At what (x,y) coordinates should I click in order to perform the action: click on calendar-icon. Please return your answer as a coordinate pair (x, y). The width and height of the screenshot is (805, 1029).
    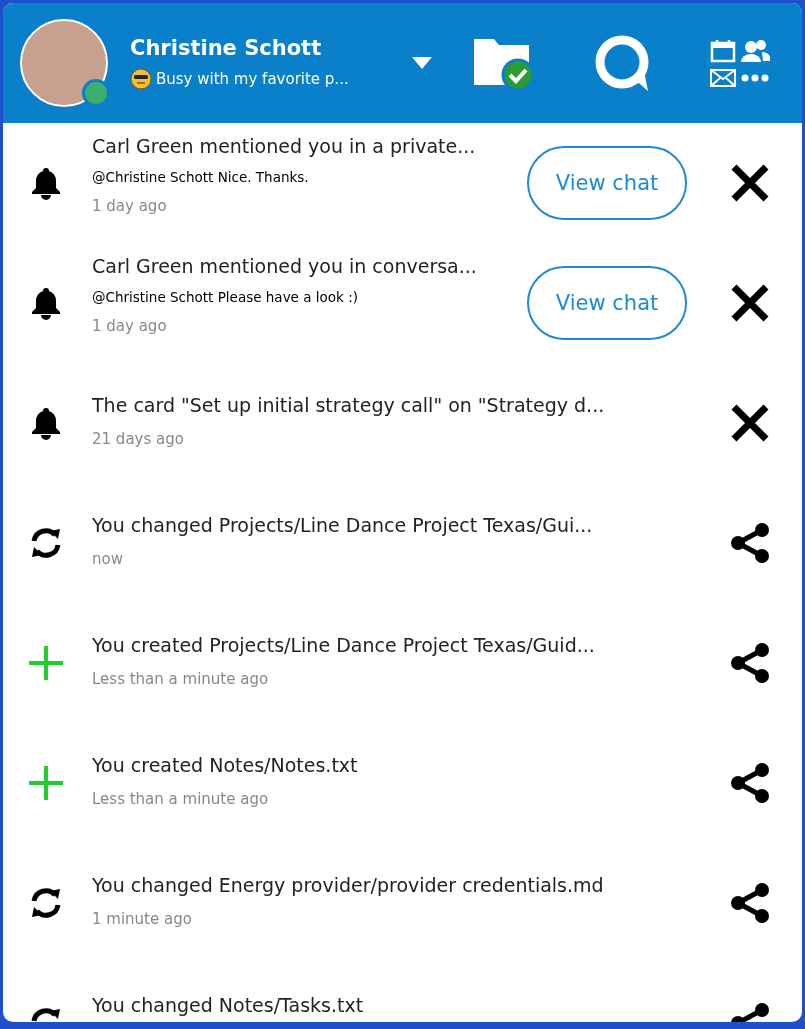
    Looking at the image, I should click on (723, 51).